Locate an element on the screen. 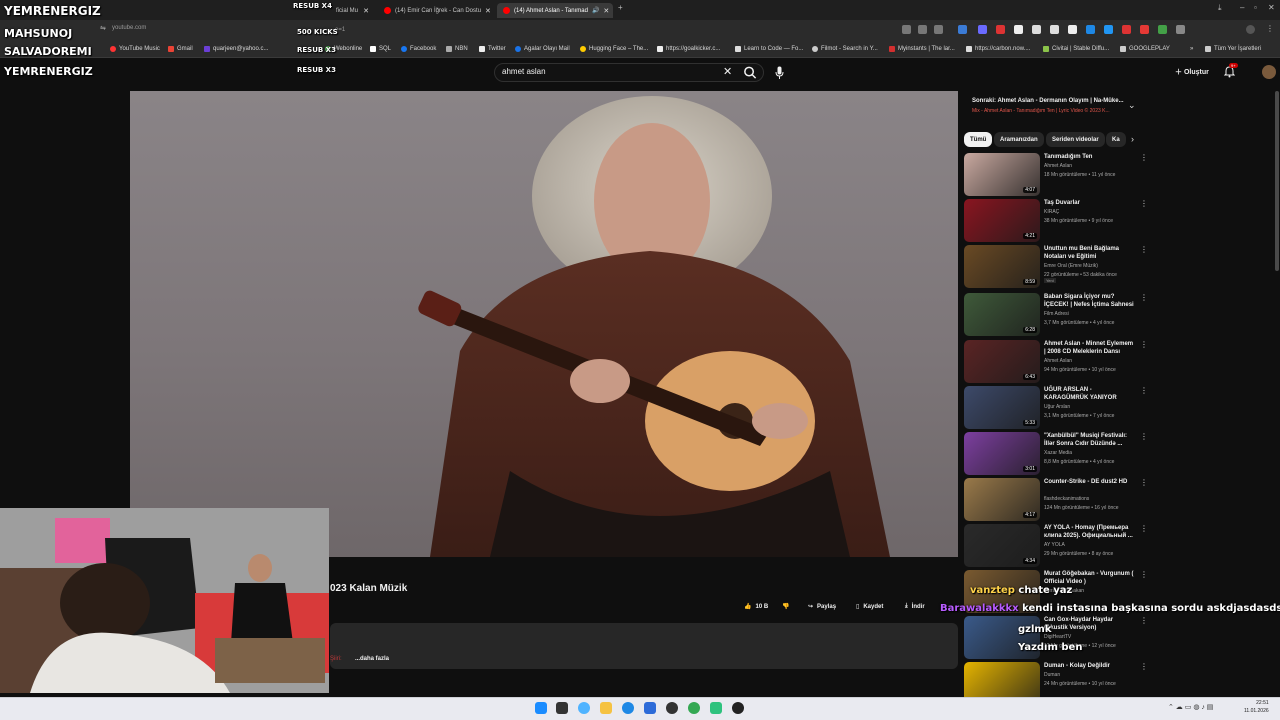 The height and width of the screenshot is (720, 1280). install-icon is located at coordinates (906, 29).